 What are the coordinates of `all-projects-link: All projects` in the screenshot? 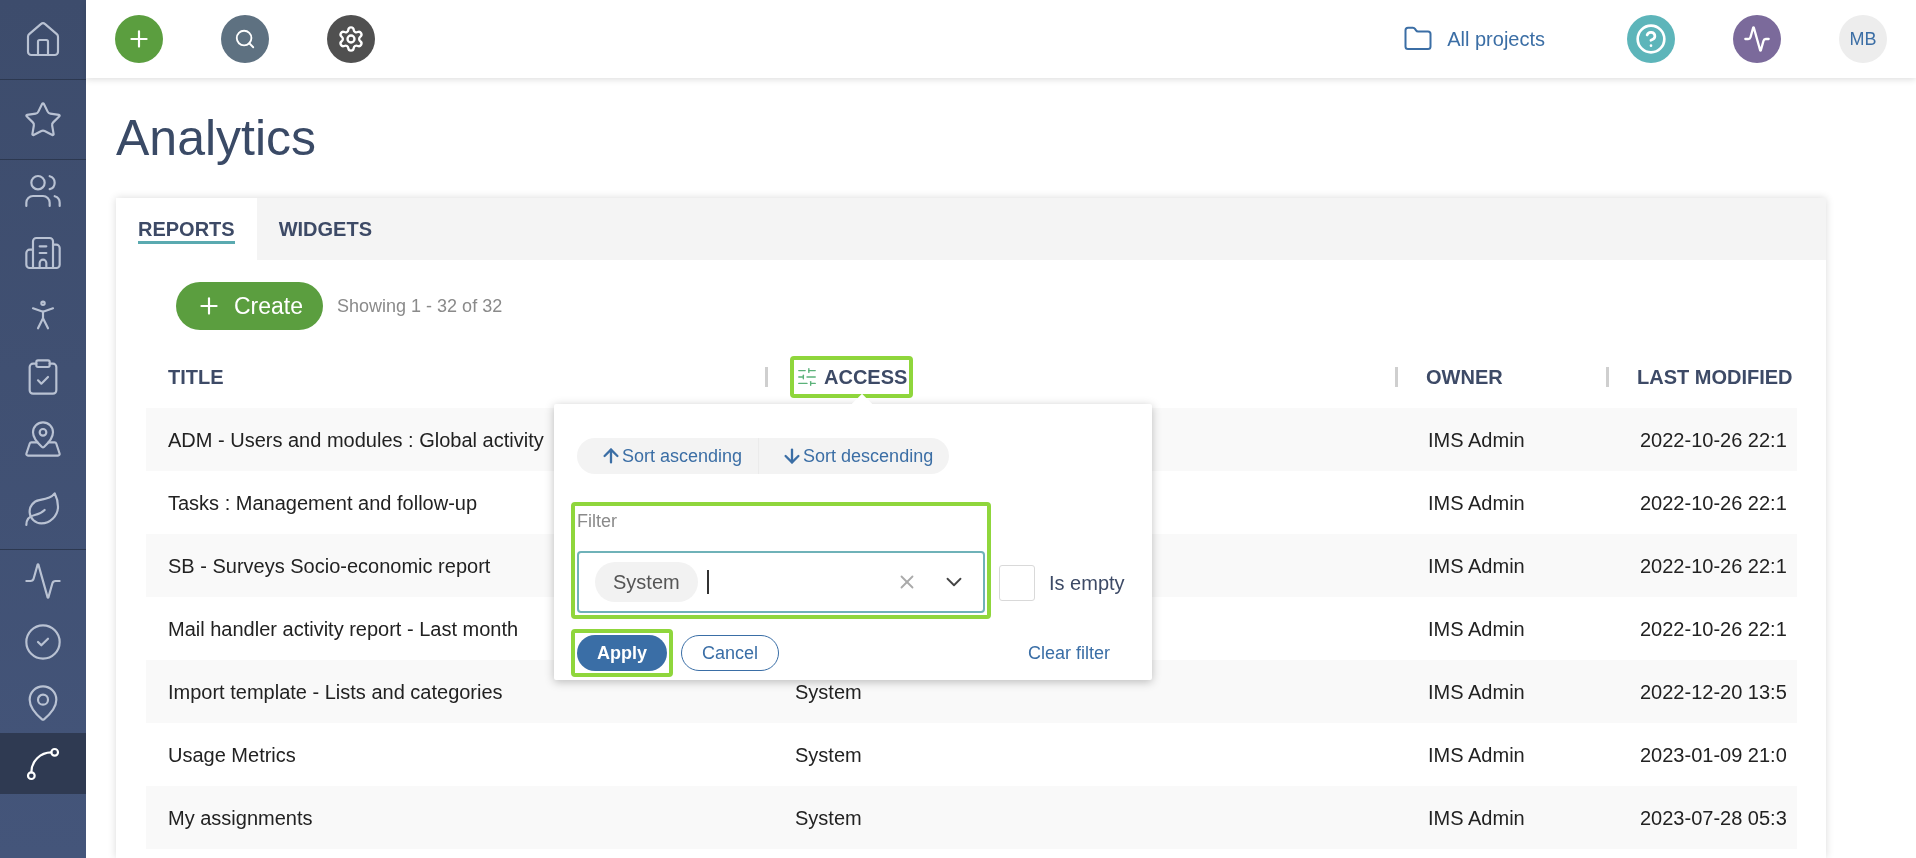 It's located at (1496, 39).